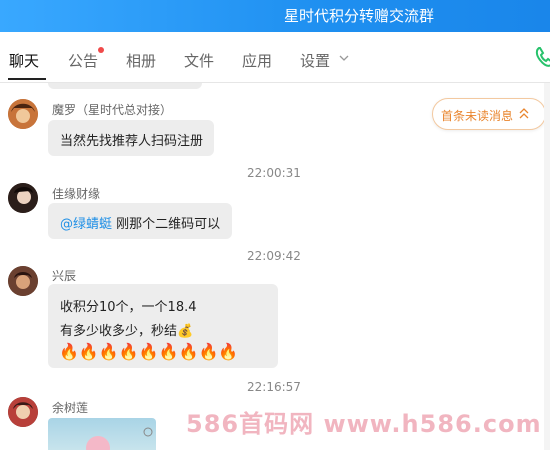  I want to click on tab-album: 相册, so click(141, 60).